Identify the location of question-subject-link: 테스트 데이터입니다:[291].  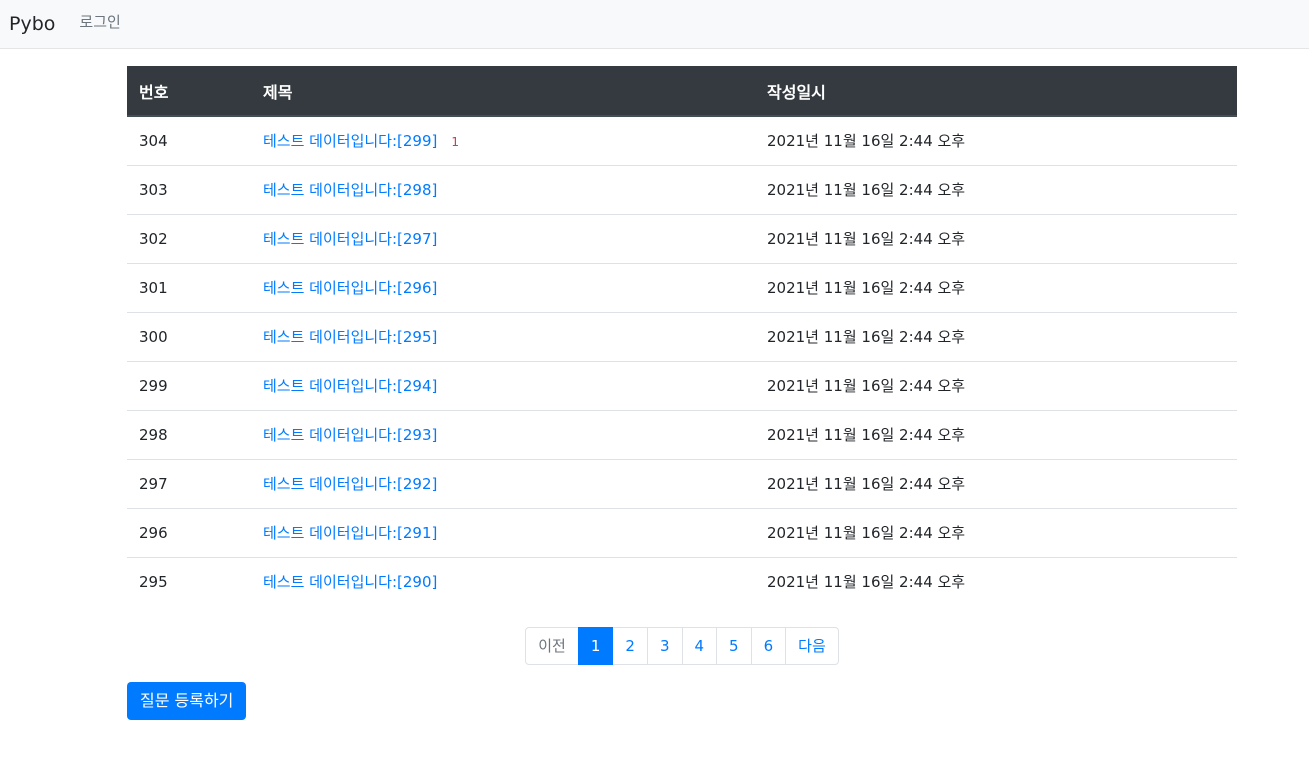
(350, 533).